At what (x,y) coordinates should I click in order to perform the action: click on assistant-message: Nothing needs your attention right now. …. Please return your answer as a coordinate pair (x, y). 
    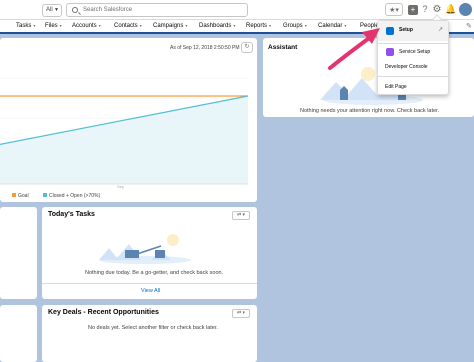
    Looking at the image, I should click on (370, 111).